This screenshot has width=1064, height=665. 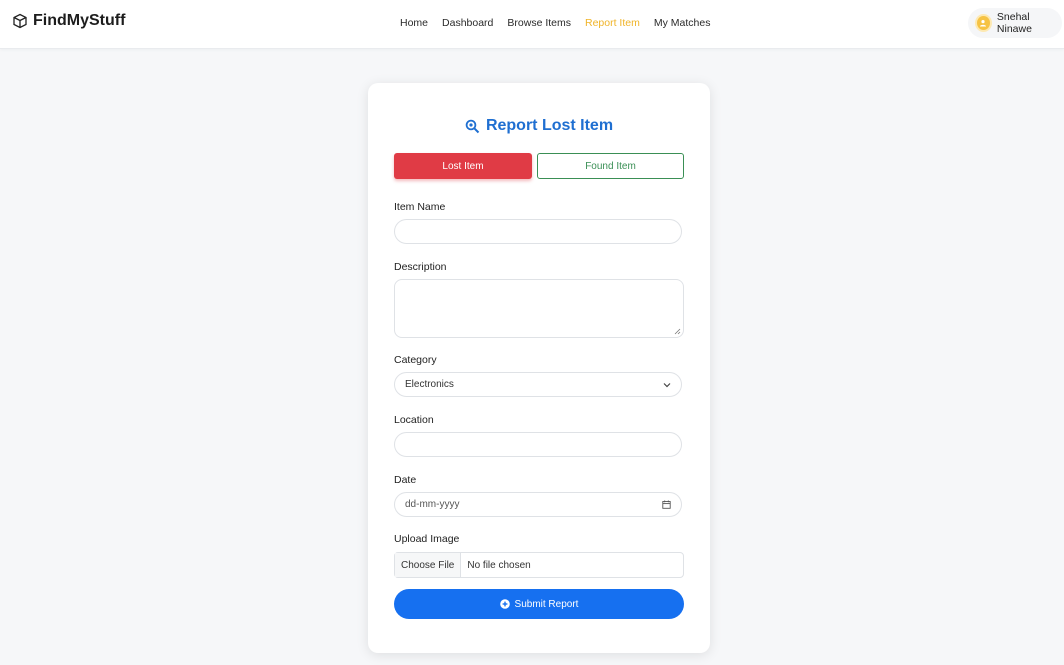 What do you see at coordinates (666, 504) in the screenshot?
I see `calendar-icon` at bounding box center [666, 504].